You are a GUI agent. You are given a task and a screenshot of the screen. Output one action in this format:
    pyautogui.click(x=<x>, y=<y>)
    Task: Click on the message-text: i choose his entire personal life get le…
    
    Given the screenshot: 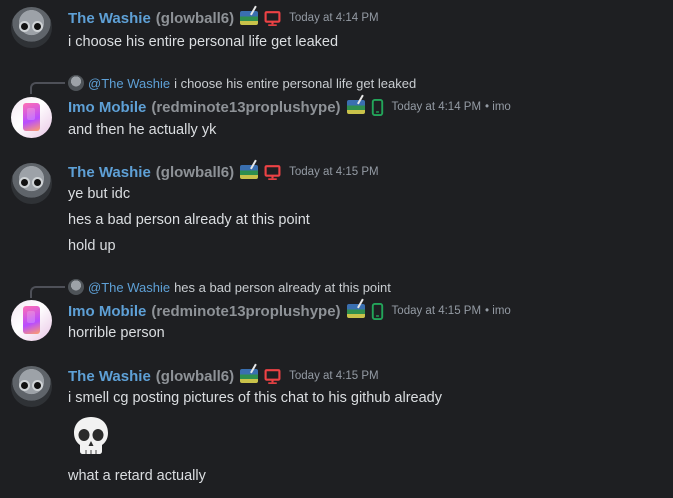 What is the action you would take?
    pyautogui.click(x=203, y=42)
    